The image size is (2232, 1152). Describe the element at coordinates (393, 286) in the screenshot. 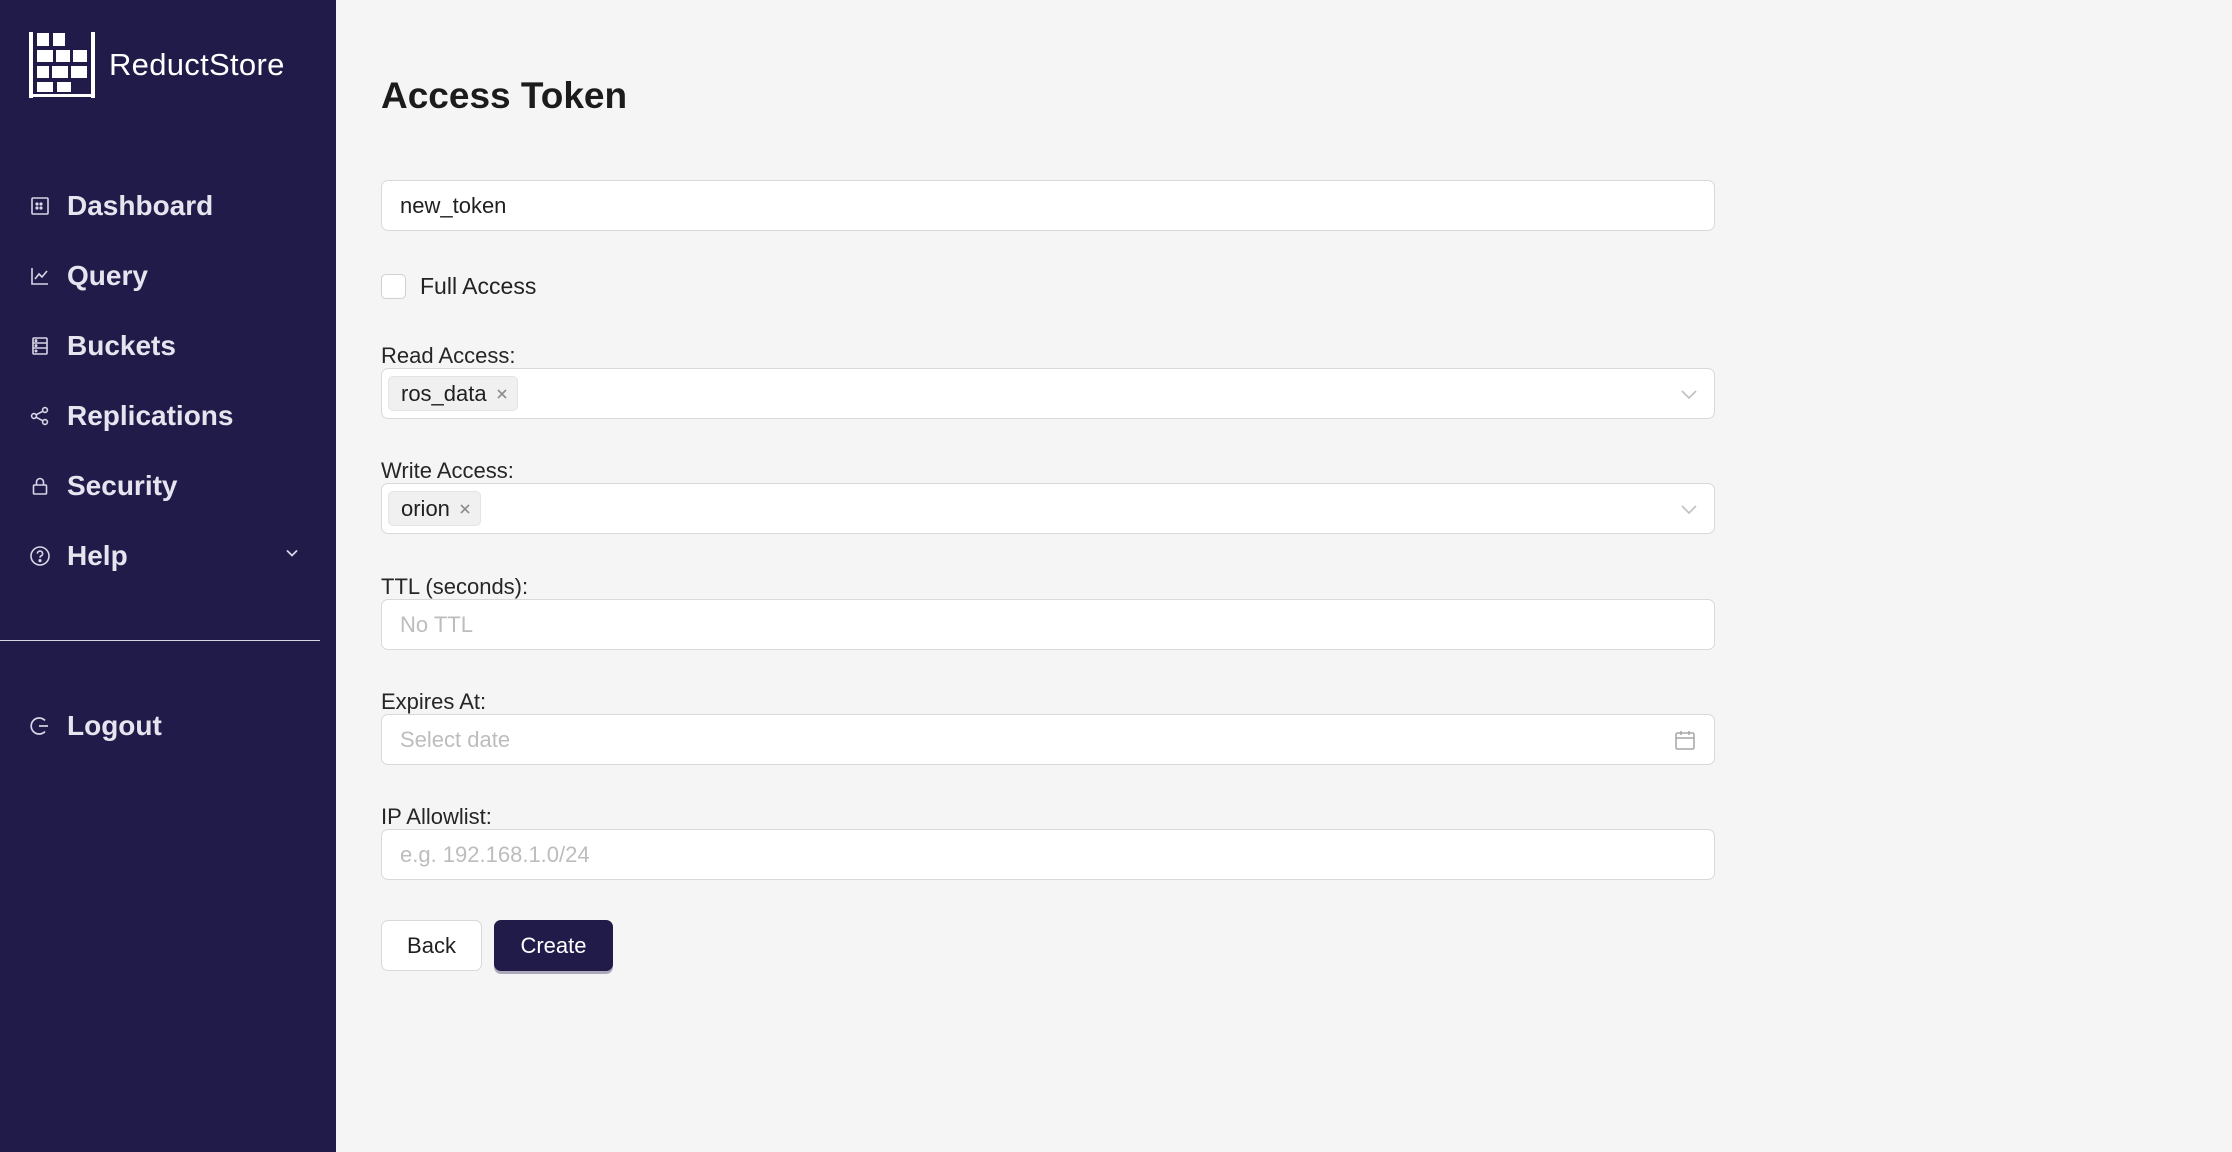

I see `full-access-checkbox` at that location.